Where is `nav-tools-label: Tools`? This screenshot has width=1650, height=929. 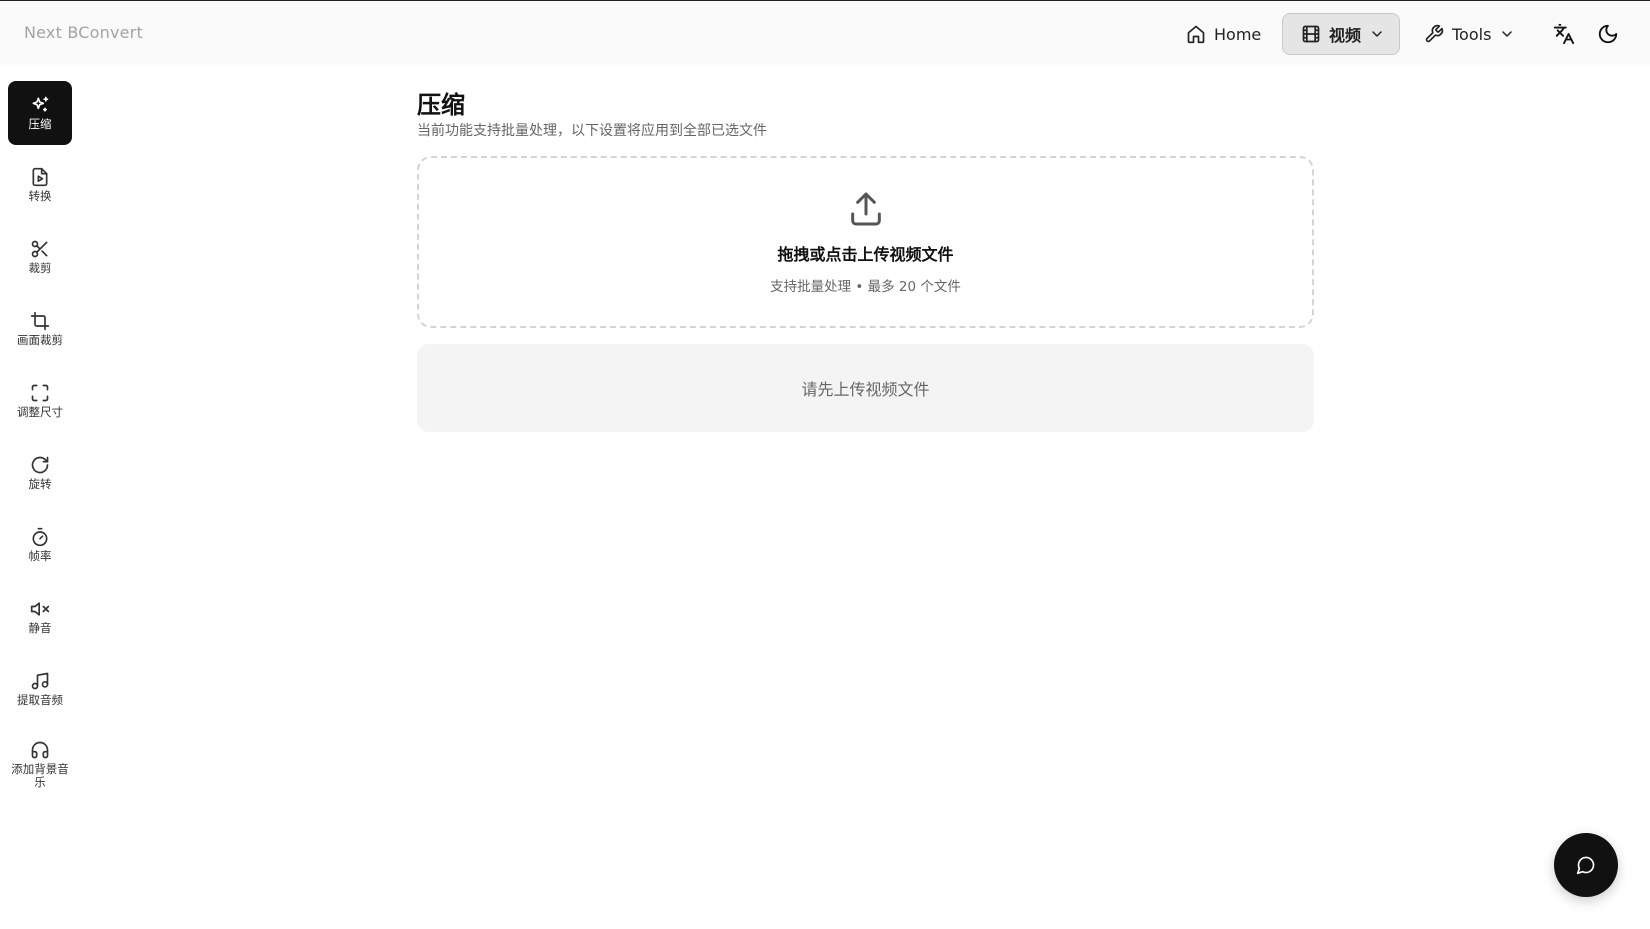
nav-tools-label: Tools is located at coordinates (1472, 34).